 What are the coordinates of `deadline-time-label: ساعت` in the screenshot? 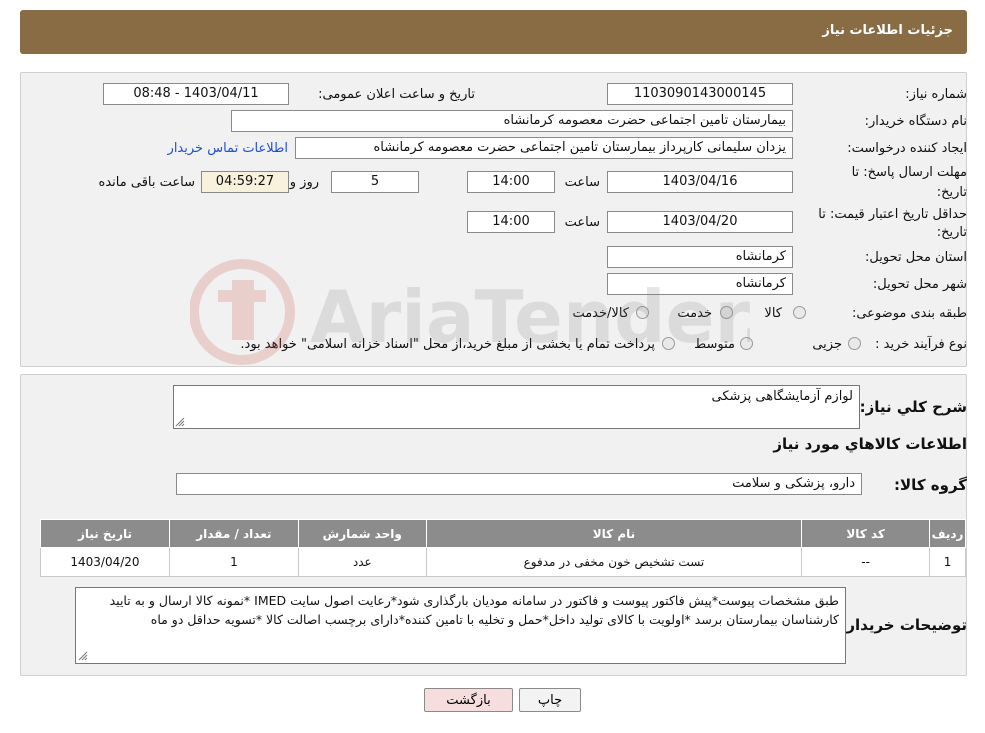 It's located at (582, 182).